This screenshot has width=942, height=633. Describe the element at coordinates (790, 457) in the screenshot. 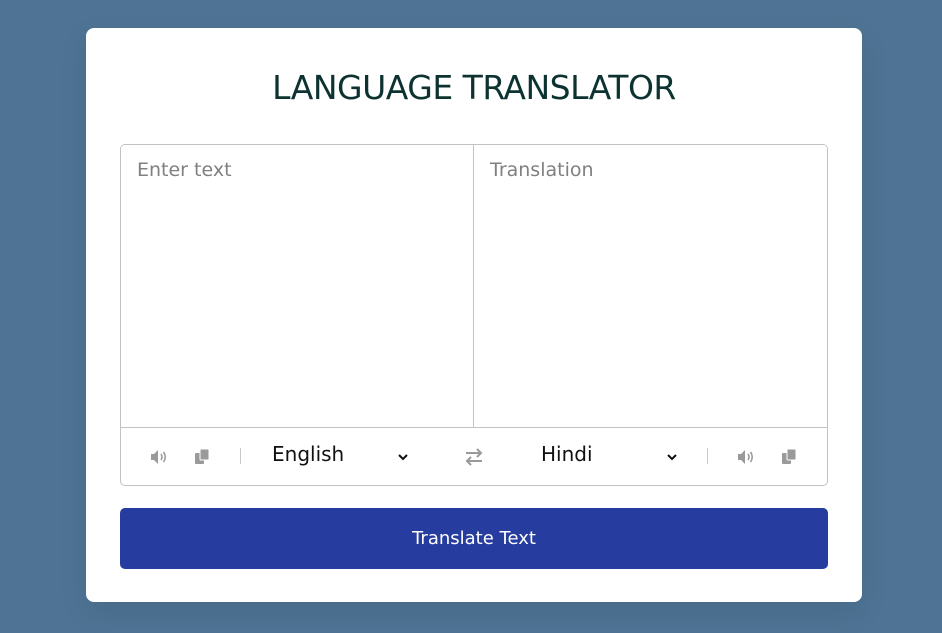

I see `target-copy-icon` at that location.